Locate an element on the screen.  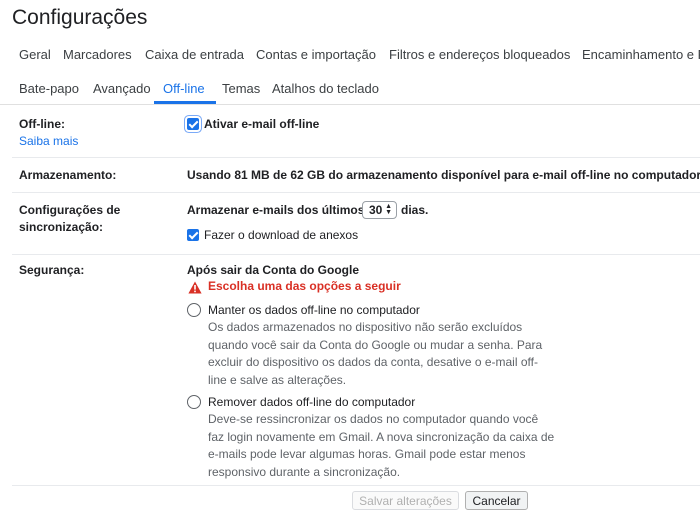
download-attachments-checkbox is located at coordinates (193, 235).